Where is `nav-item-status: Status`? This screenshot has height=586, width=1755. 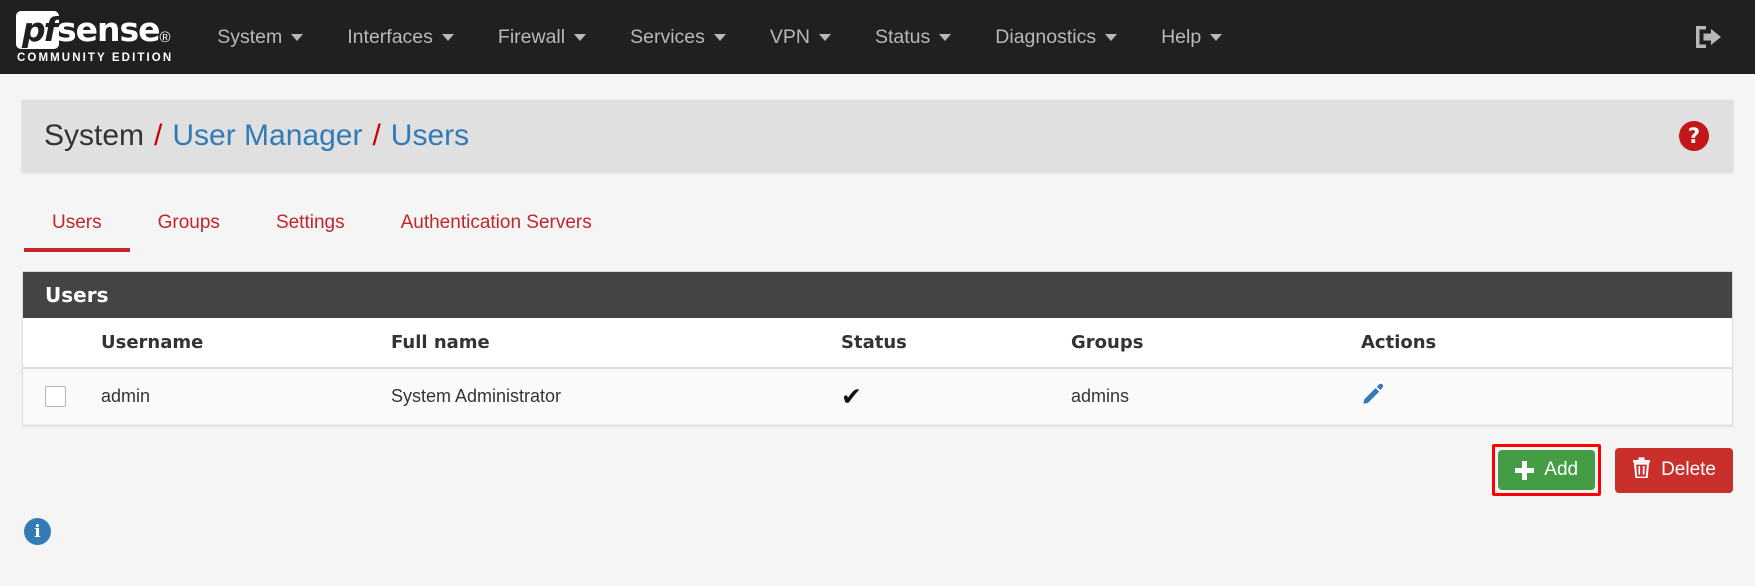
nav-item-status: Status is located at coordinates (913, 37).